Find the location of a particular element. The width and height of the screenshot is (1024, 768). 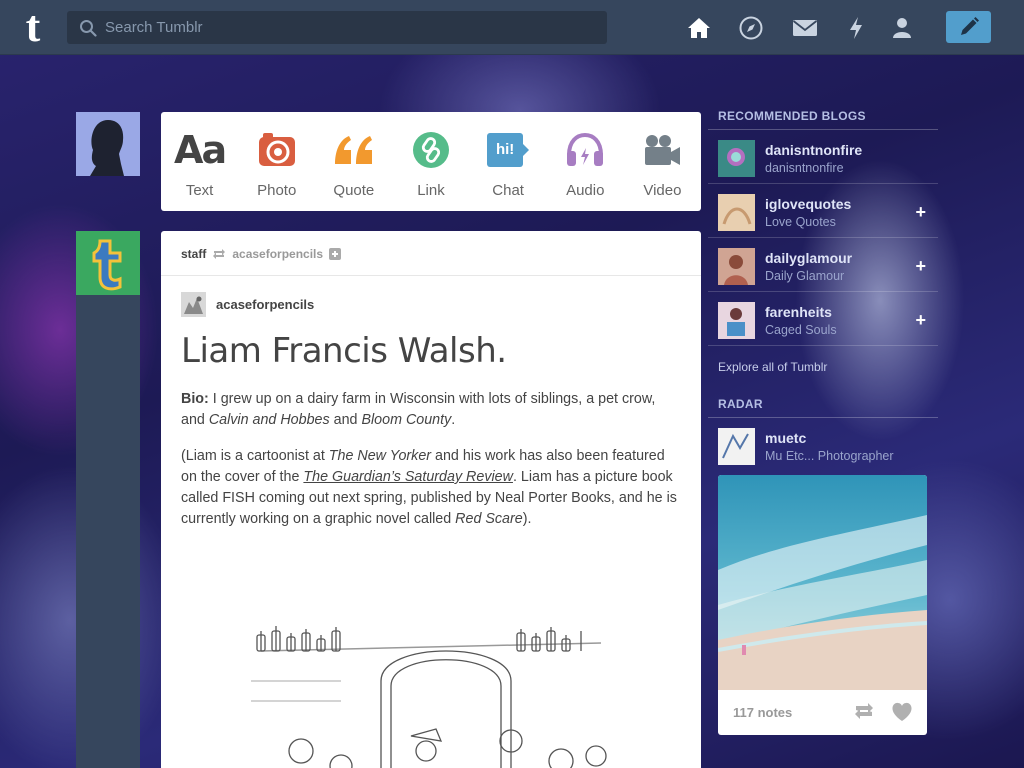

post-type-chat: hi! Chat is located at coordinates (508, 161).